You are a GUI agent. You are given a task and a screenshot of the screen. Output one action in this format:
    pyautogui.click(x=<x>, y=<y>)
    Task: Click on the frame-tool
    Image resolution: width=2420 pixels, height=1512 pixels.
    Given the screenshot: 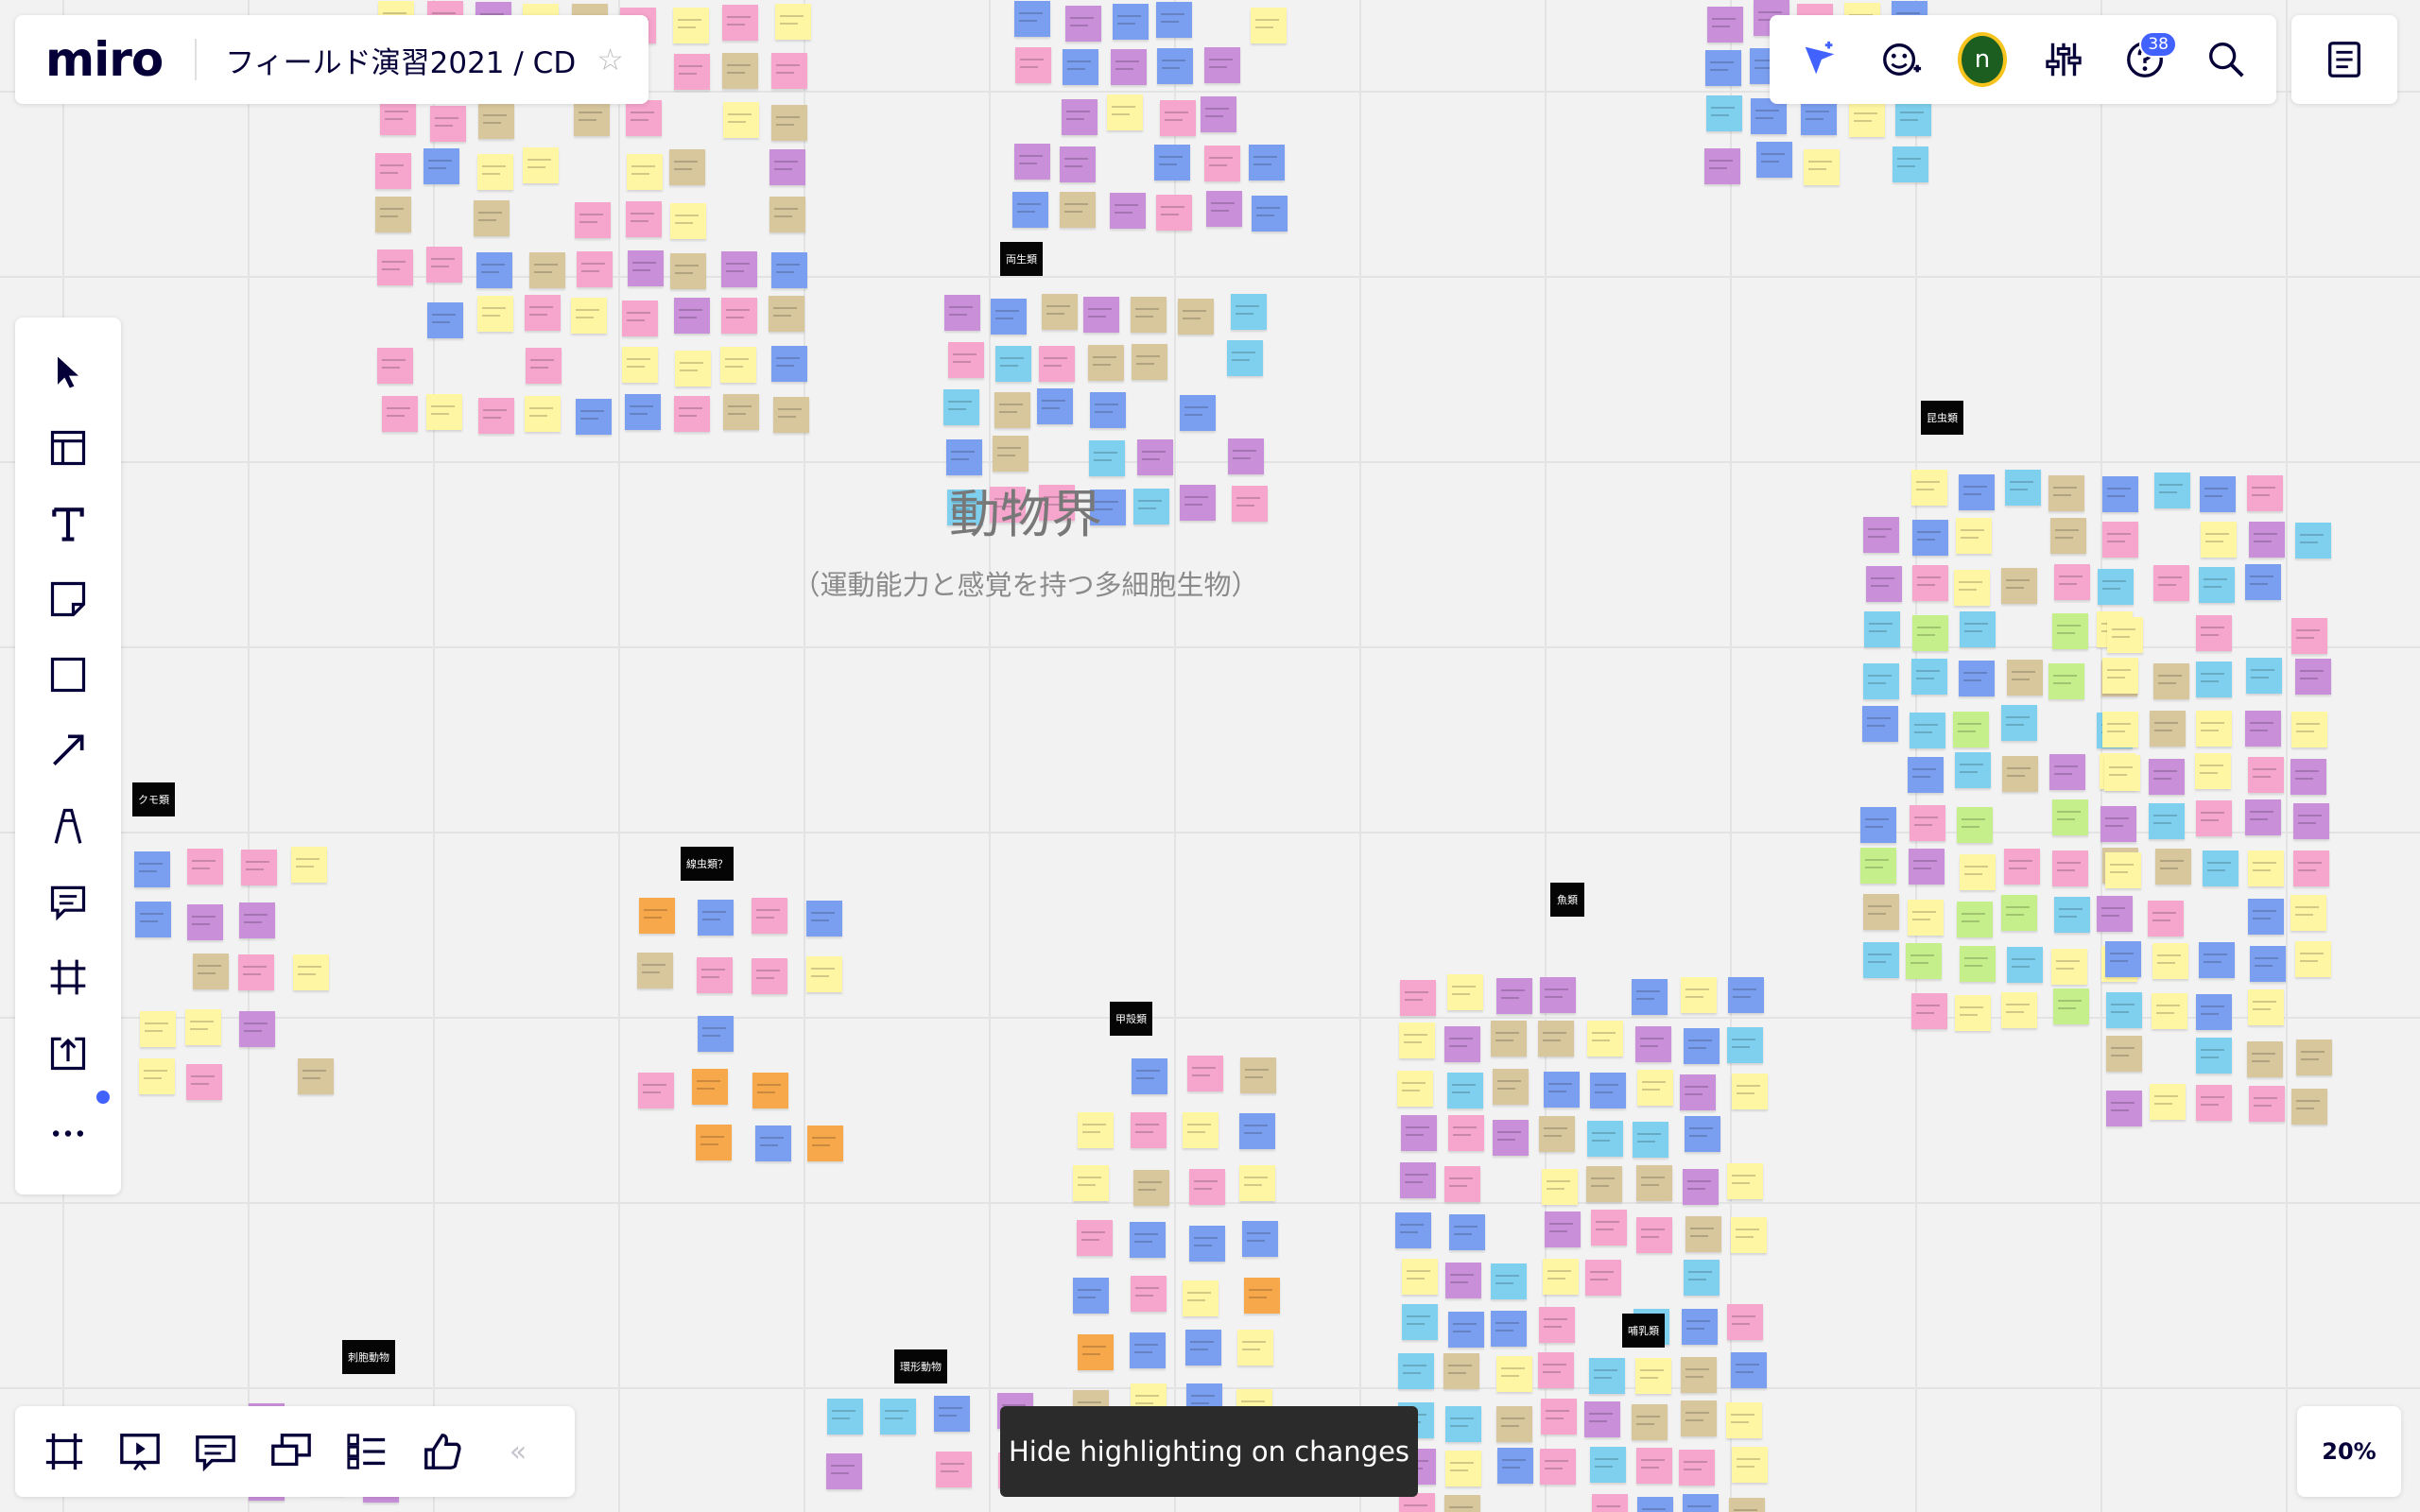 What is the action you would take?
    pyautogui.click(x=68, y=977)
    